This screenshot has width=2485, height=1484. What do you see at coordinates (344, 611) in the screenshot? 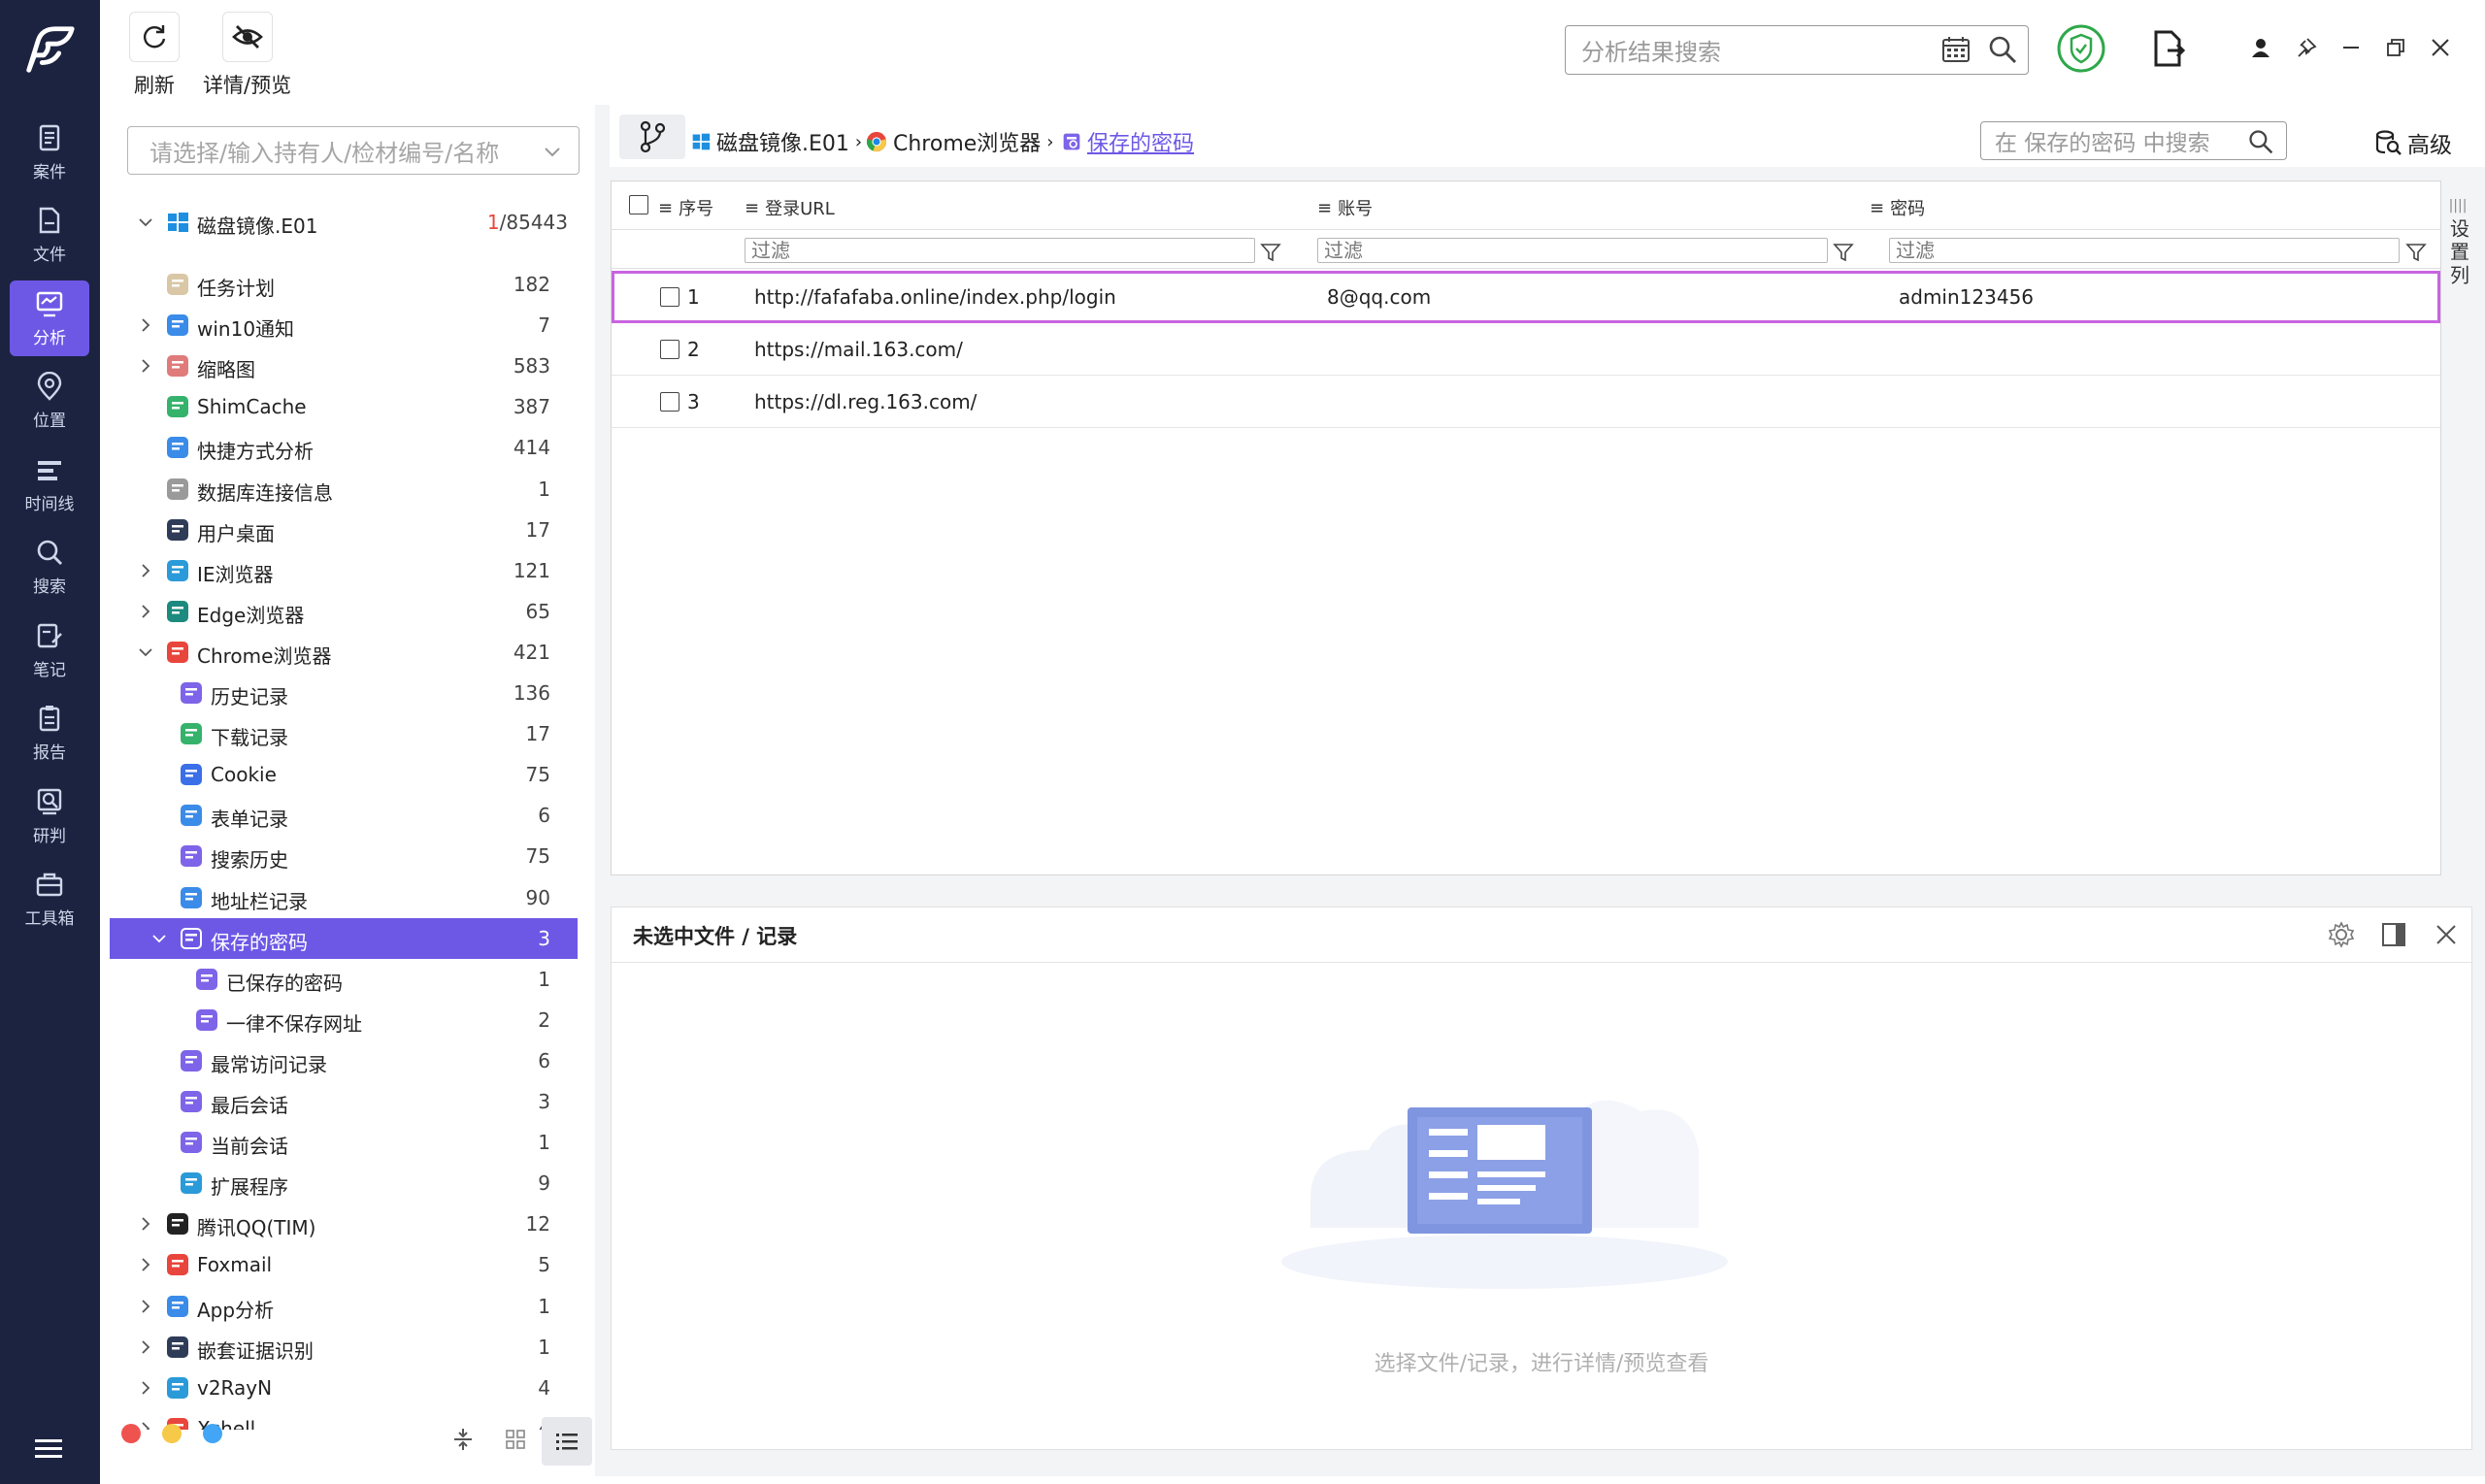
I see `tree-node: Edge浏览器 65` at bounding box center [344, 611].